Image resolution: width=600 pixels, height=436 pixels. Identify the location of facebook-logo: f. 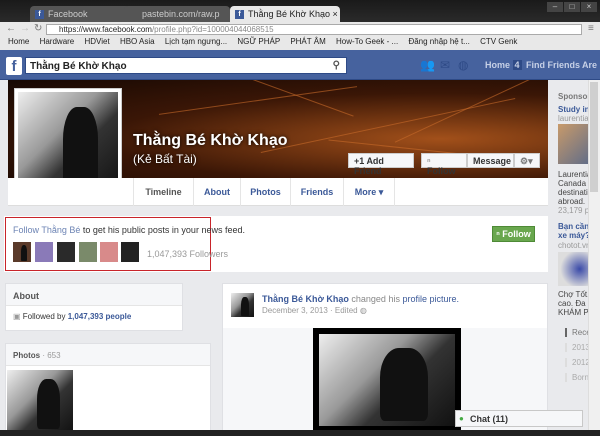
(14, 66).